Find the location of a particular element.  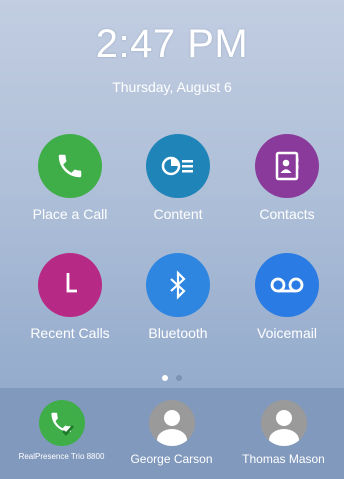

phone-check-icon is located at coordinates (61, 423).